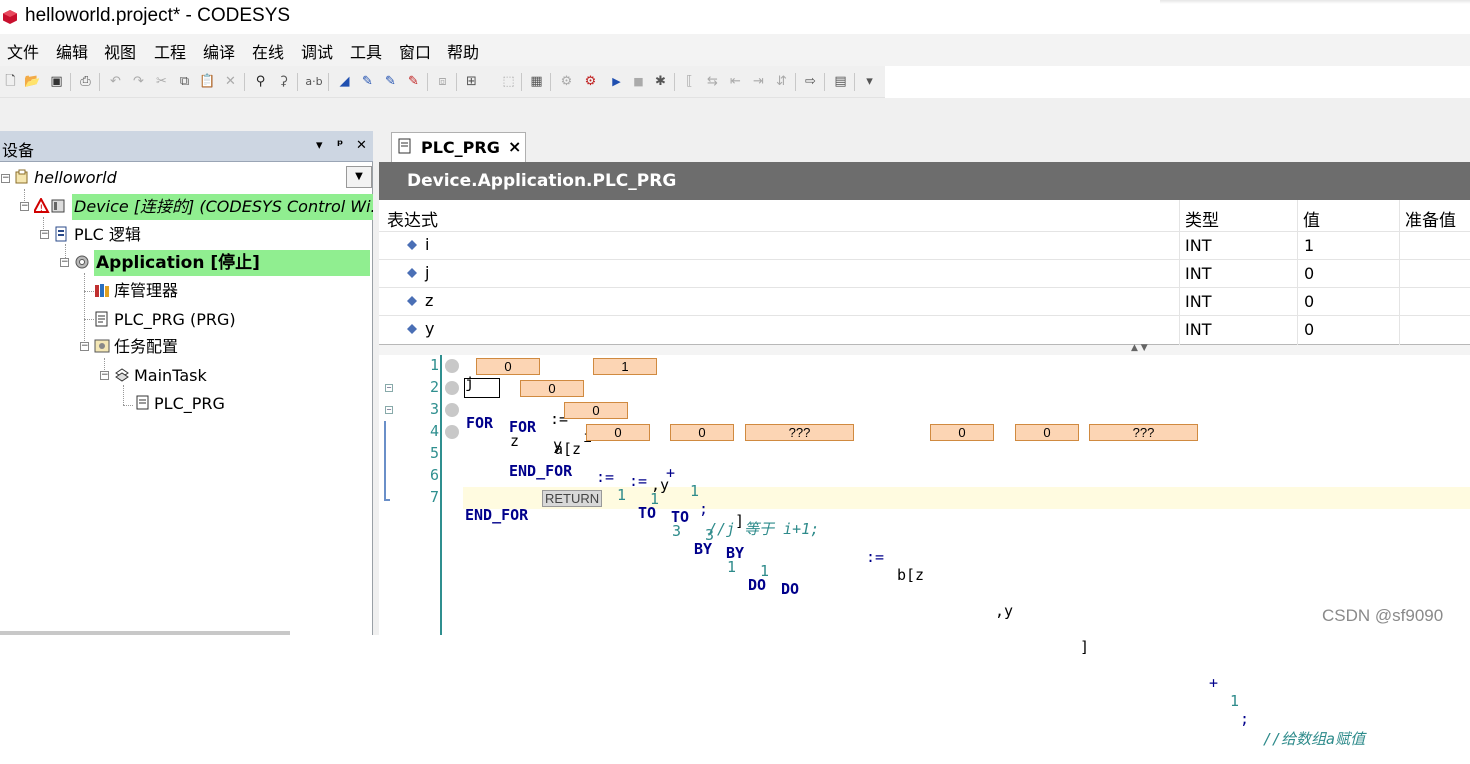 Image resolution: width=1470 pixels, height=764 pixels. Describe the element at coordinates (179, 404) in the screenshot. I see `tree-item-plc-prg-call: PLC_PRG` at that location.